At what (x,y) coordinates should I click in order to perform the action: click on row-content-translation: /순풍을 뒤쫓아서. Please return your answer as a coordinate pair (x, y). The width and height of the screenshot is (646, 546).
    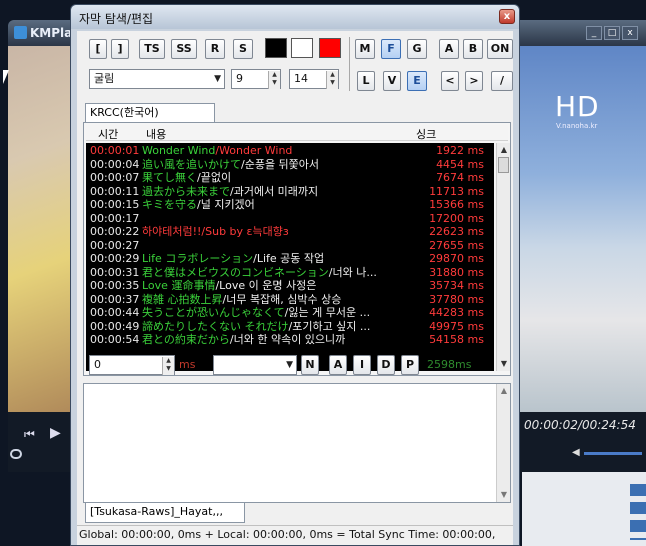
    Looking at the image, I should click on (280, 164).